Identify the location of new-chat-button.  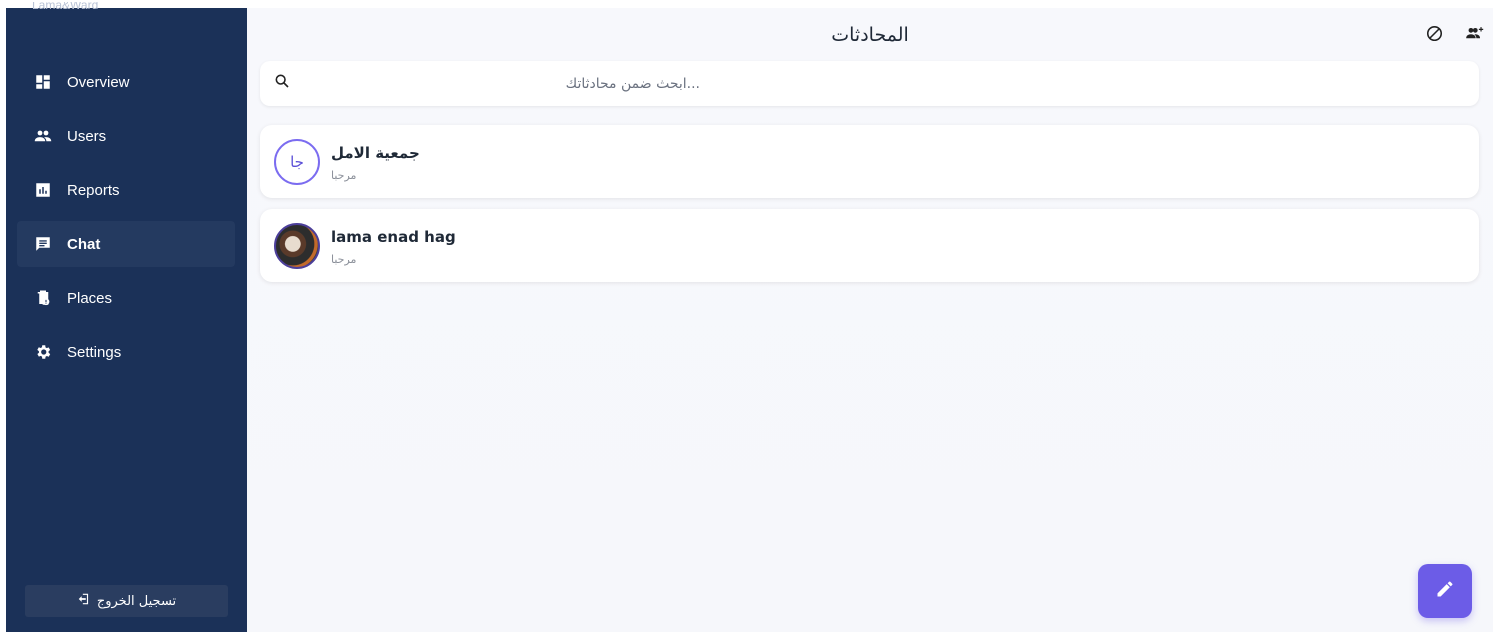
(1445, 591).